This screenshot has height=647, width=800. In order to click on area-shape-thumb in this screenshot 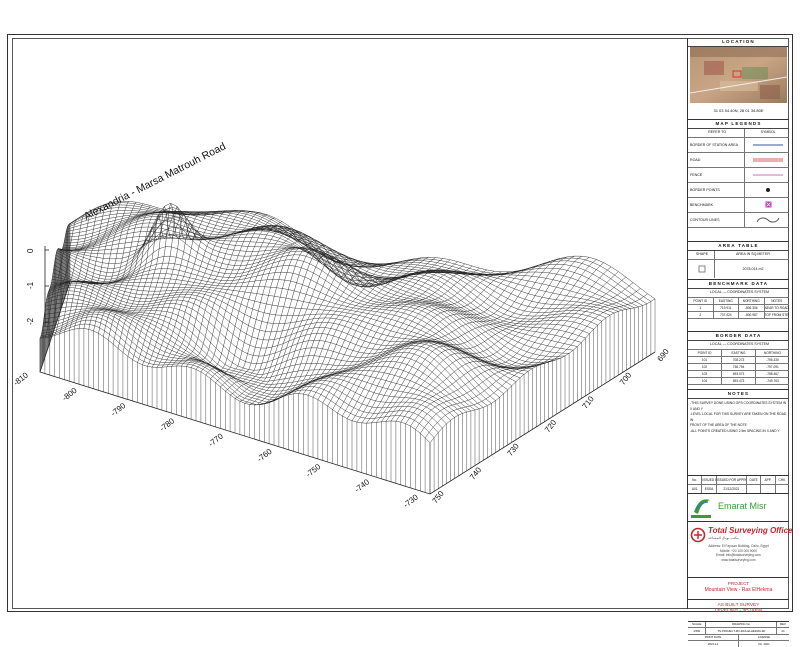, I will do `click(701, 268)`.